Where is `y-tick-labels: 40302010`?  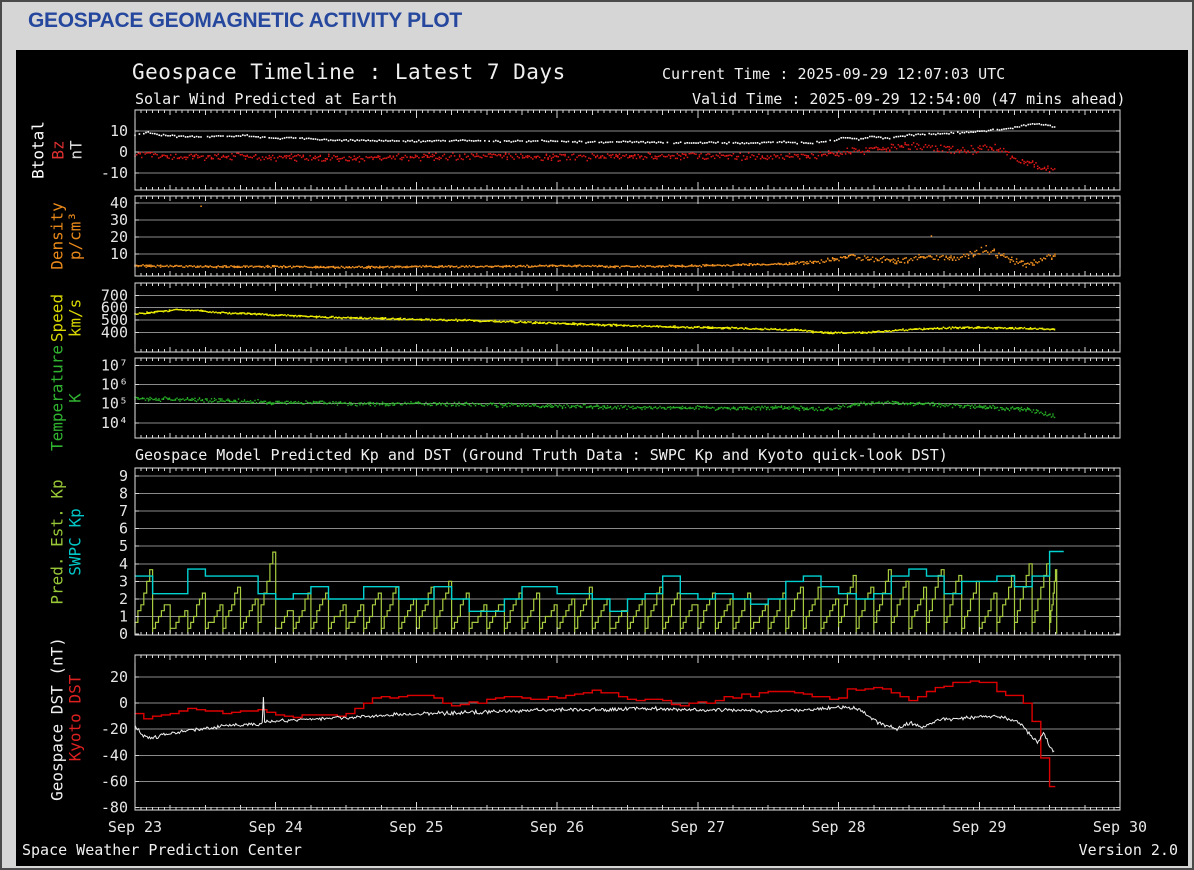
y-tick-labels: 40302010 is located at coordinates (119, 228).